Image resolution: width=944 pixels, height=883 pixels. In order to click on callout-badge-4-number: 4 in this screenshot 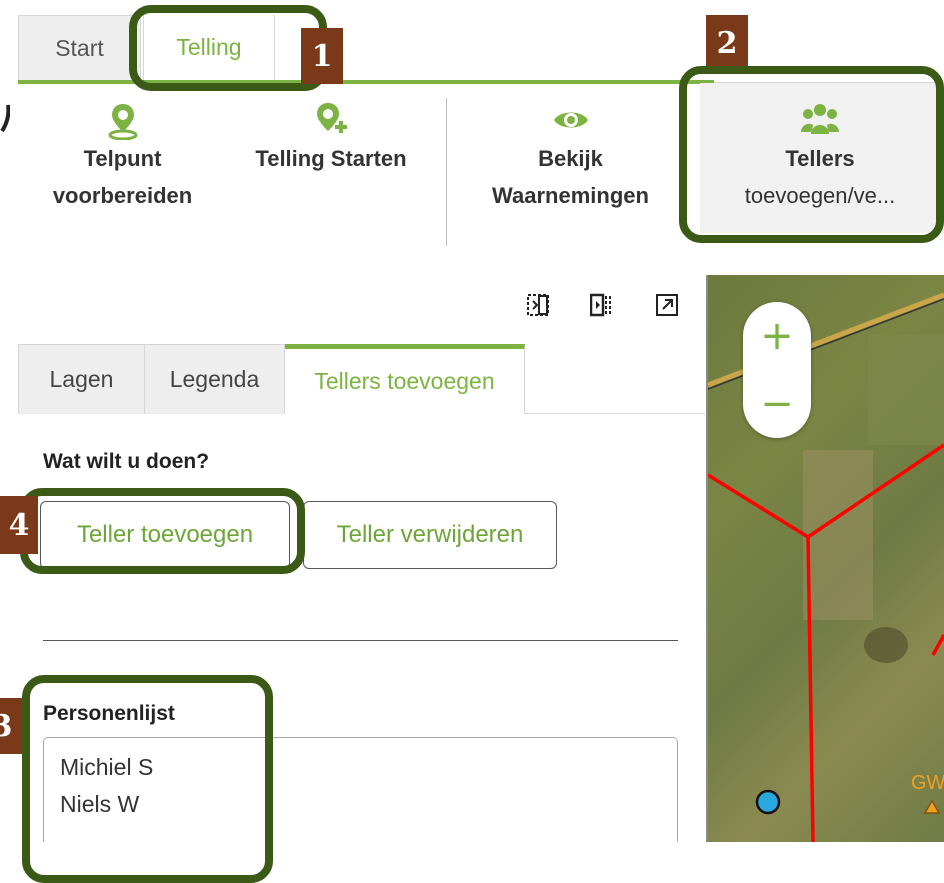, I will do `click(19, 525)`.